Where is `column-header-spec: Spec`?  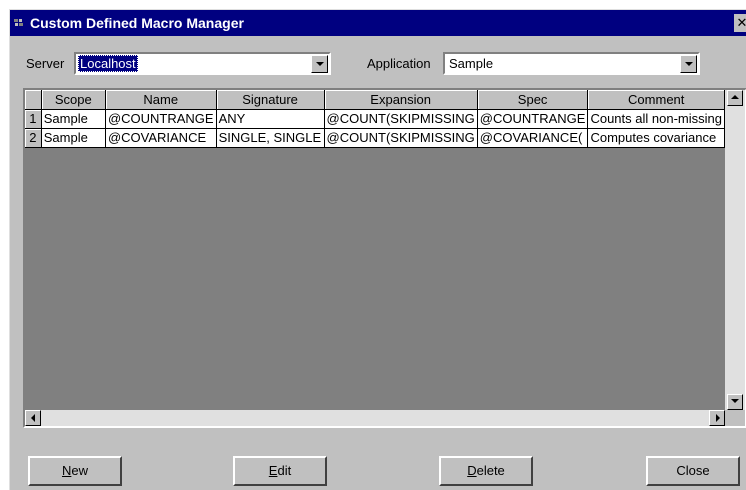
column-header-spec: Spec is located at coordinates (533, 100).